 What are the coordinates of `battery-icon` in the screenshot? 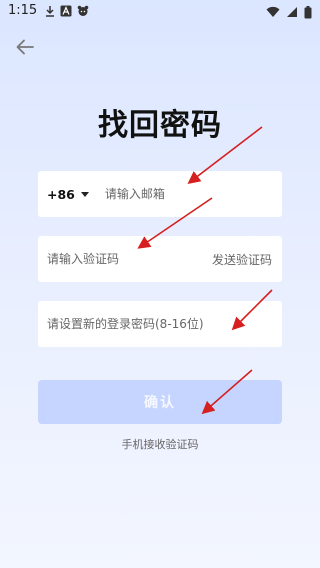 It's located at (308, 11).